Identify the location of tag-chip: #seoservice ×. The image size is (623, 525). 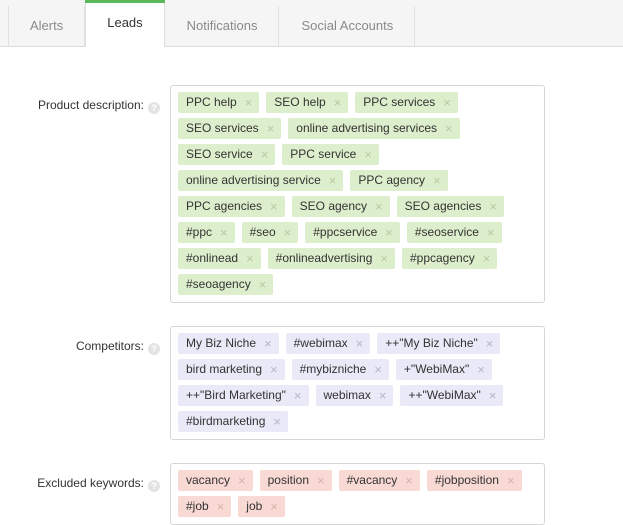
(454, 232).